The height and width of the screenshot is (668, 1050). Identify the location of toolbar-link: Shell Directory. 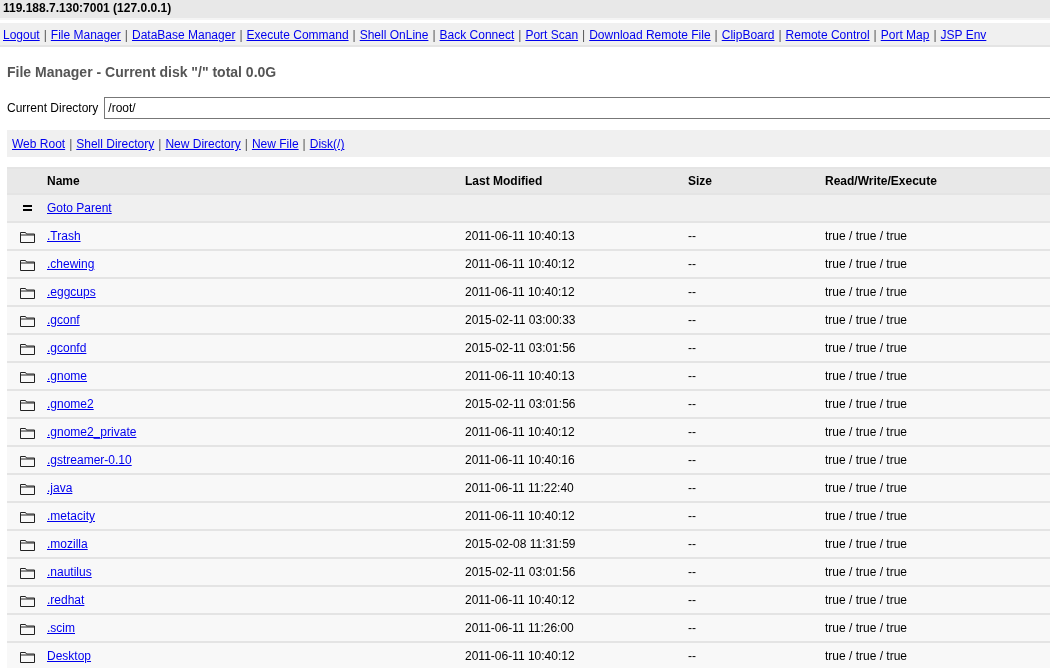
(115, 144).